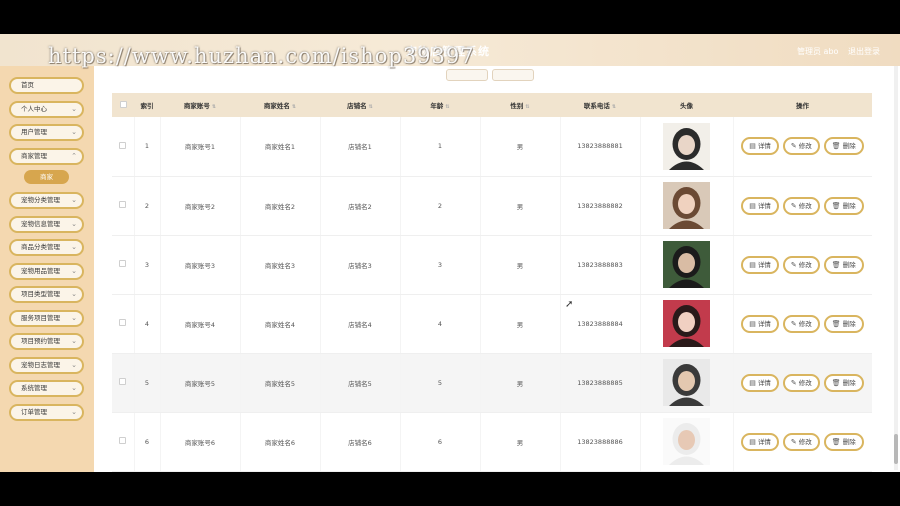  Describe the element at coordinates (600, 442) in the screenshot. I see `cell-phone: 13823888886` at that location.